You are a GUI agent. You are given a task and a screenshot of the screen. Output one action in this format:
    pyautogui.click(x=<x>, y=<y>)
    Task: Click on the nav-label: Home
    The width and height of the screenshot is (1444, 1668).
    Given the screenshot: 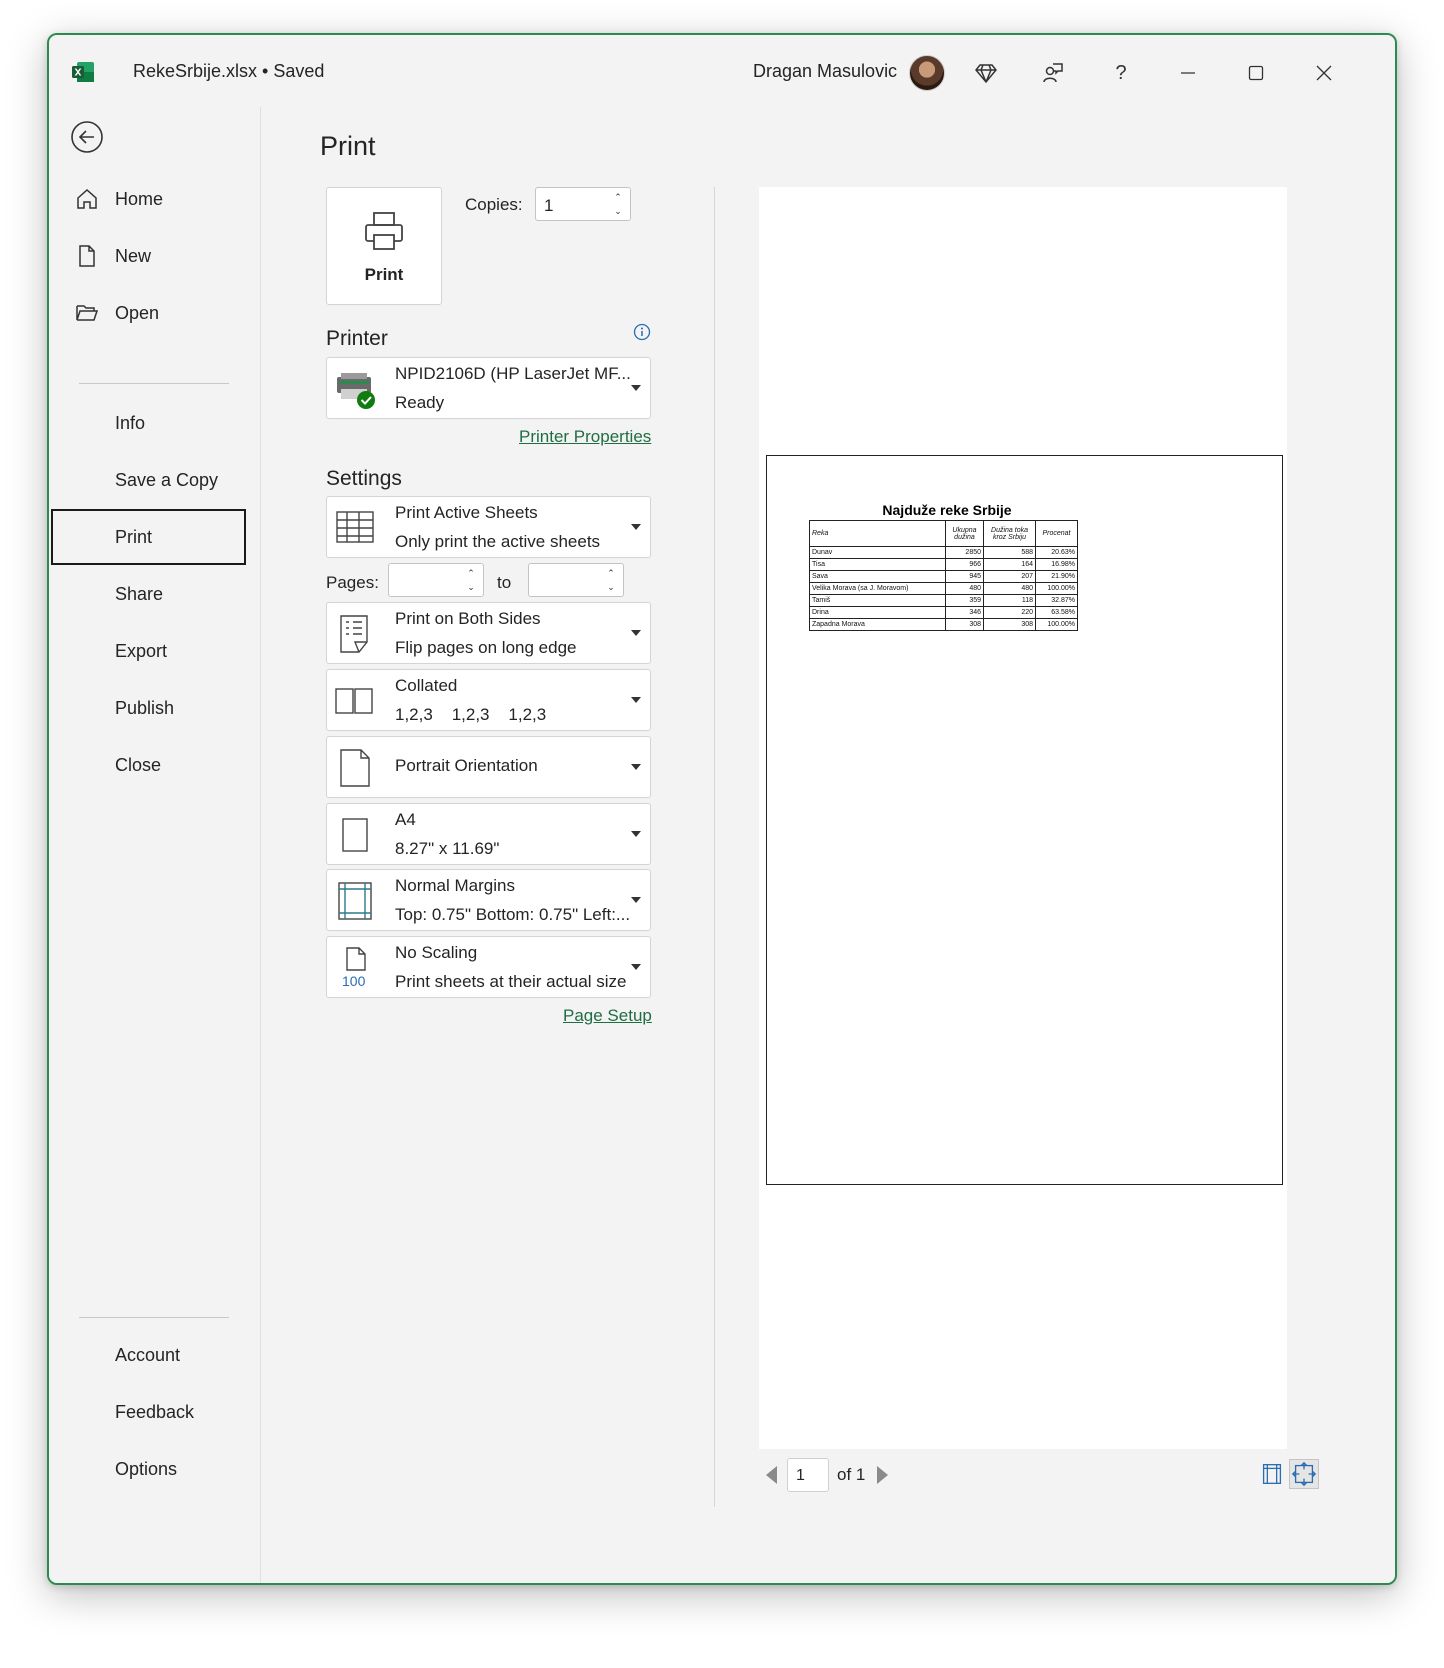 What is the action you would take?
    pyautogui.click(x=139, y=198)
    